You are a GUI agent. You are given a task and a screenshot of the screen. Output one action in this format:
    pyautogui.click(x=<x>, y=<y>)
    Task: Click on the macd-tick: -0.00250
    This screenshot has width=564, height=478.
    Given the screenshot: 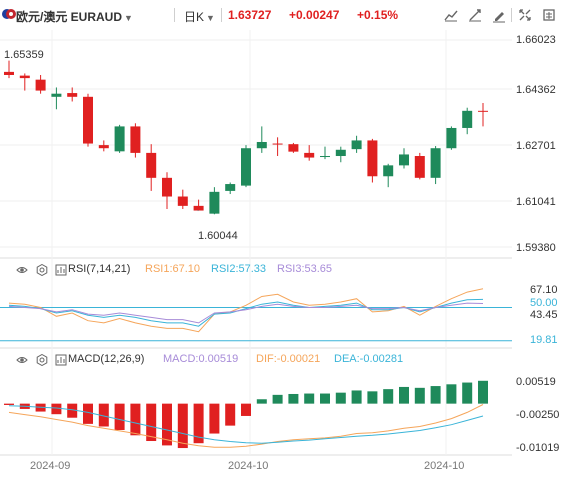 What is the action you would take?
    pyautogui.click(x=538, y=415)
    